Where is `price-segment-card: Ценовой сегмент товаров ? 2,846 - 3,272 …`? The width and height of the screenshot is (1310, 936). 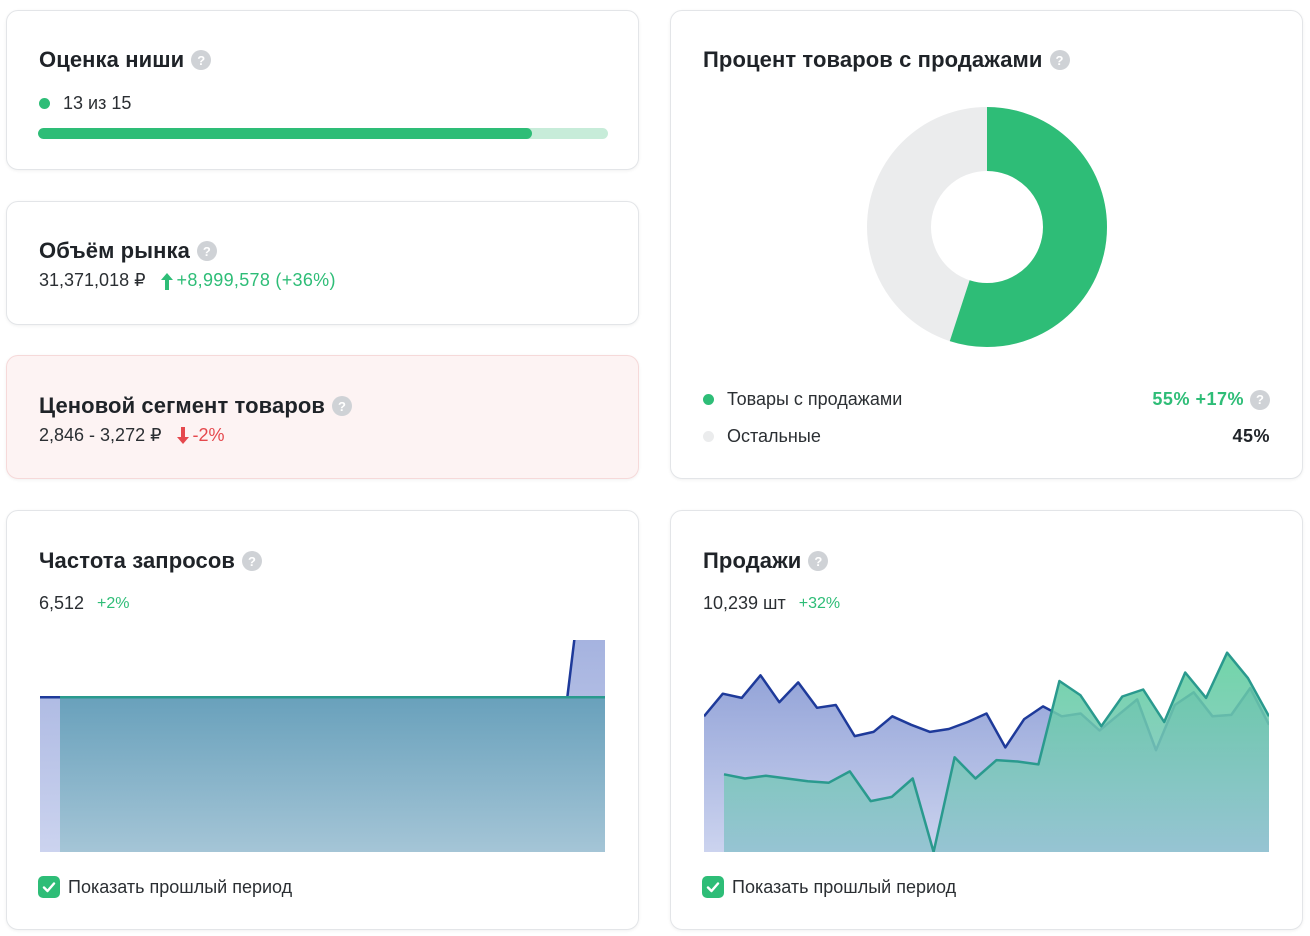
price-segment-card: Ценовой сегмент товаров ? 2,846 - 3,272 … is located at coordinates (322, 417).